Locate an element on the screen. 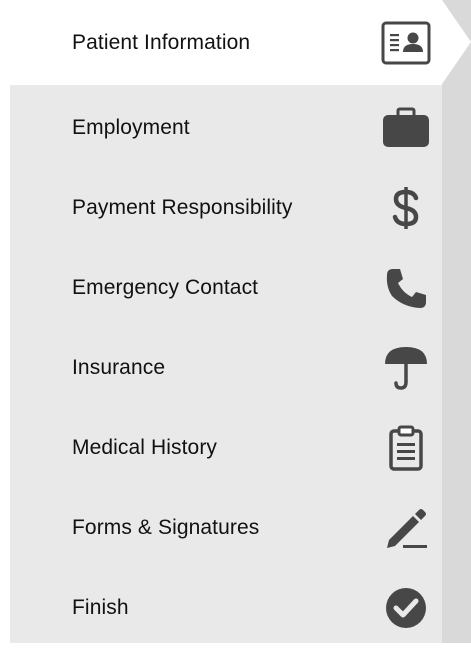 The width and height of the screenshot is (471, 648). nav-item-patient-information: Patient Information is located at coordinates (221, 42).